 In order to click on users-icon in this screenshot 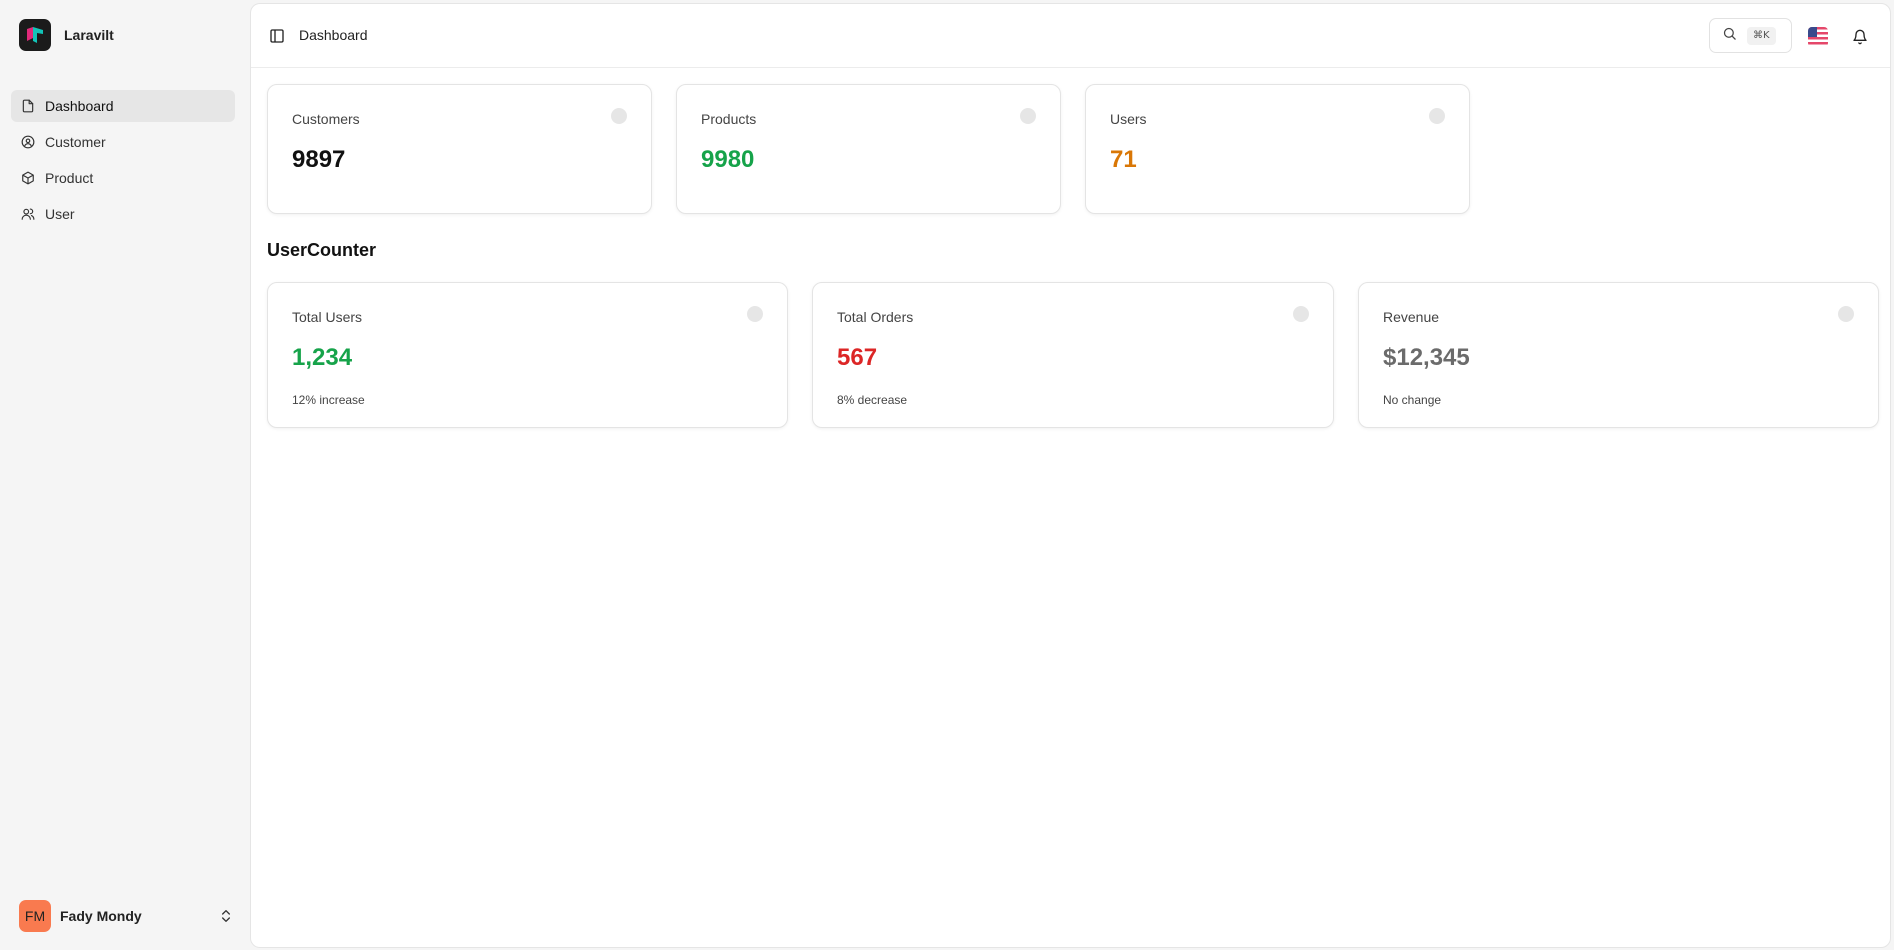, I will do `click(28, 214)`.